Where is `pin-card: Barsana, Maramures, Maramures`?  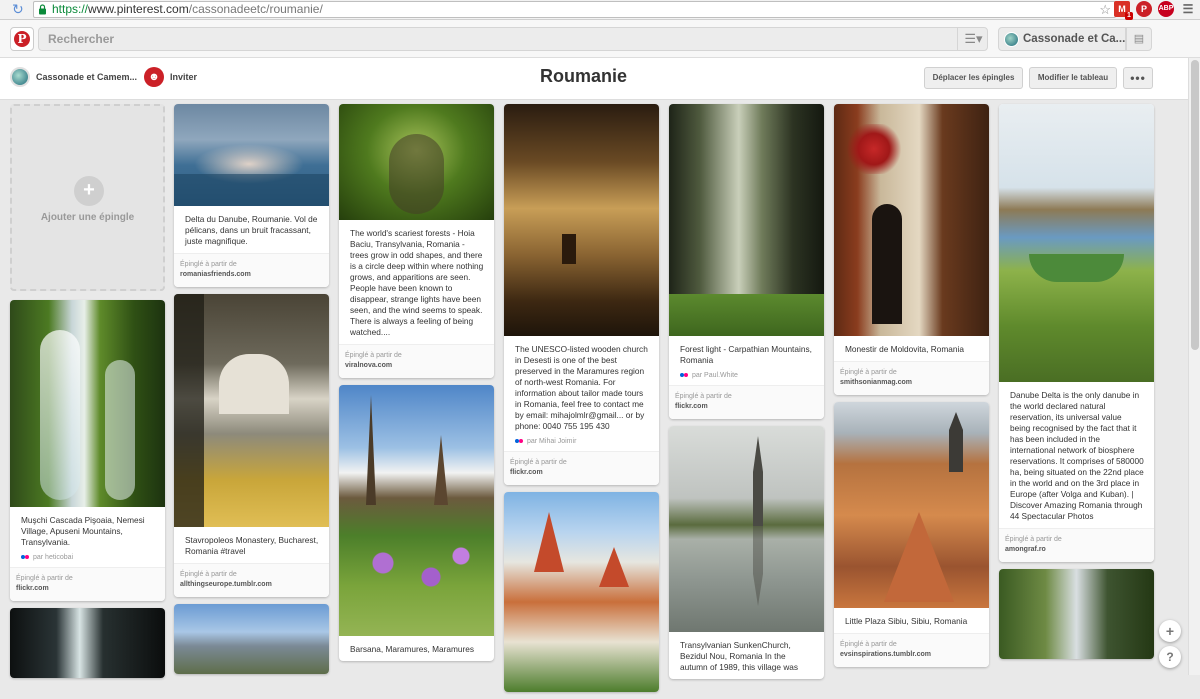
pin-card: Barsana, Maramures, Maramures is located at coordinates (416, 523).